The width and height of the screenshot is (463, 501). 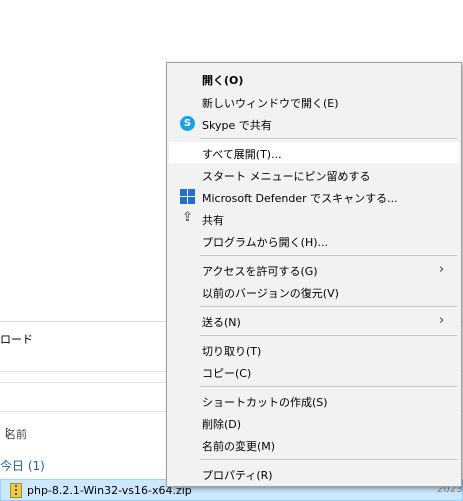 I want to click on menu-item-label: スタート メニューにピン留めする, so click(x=286, y=176).